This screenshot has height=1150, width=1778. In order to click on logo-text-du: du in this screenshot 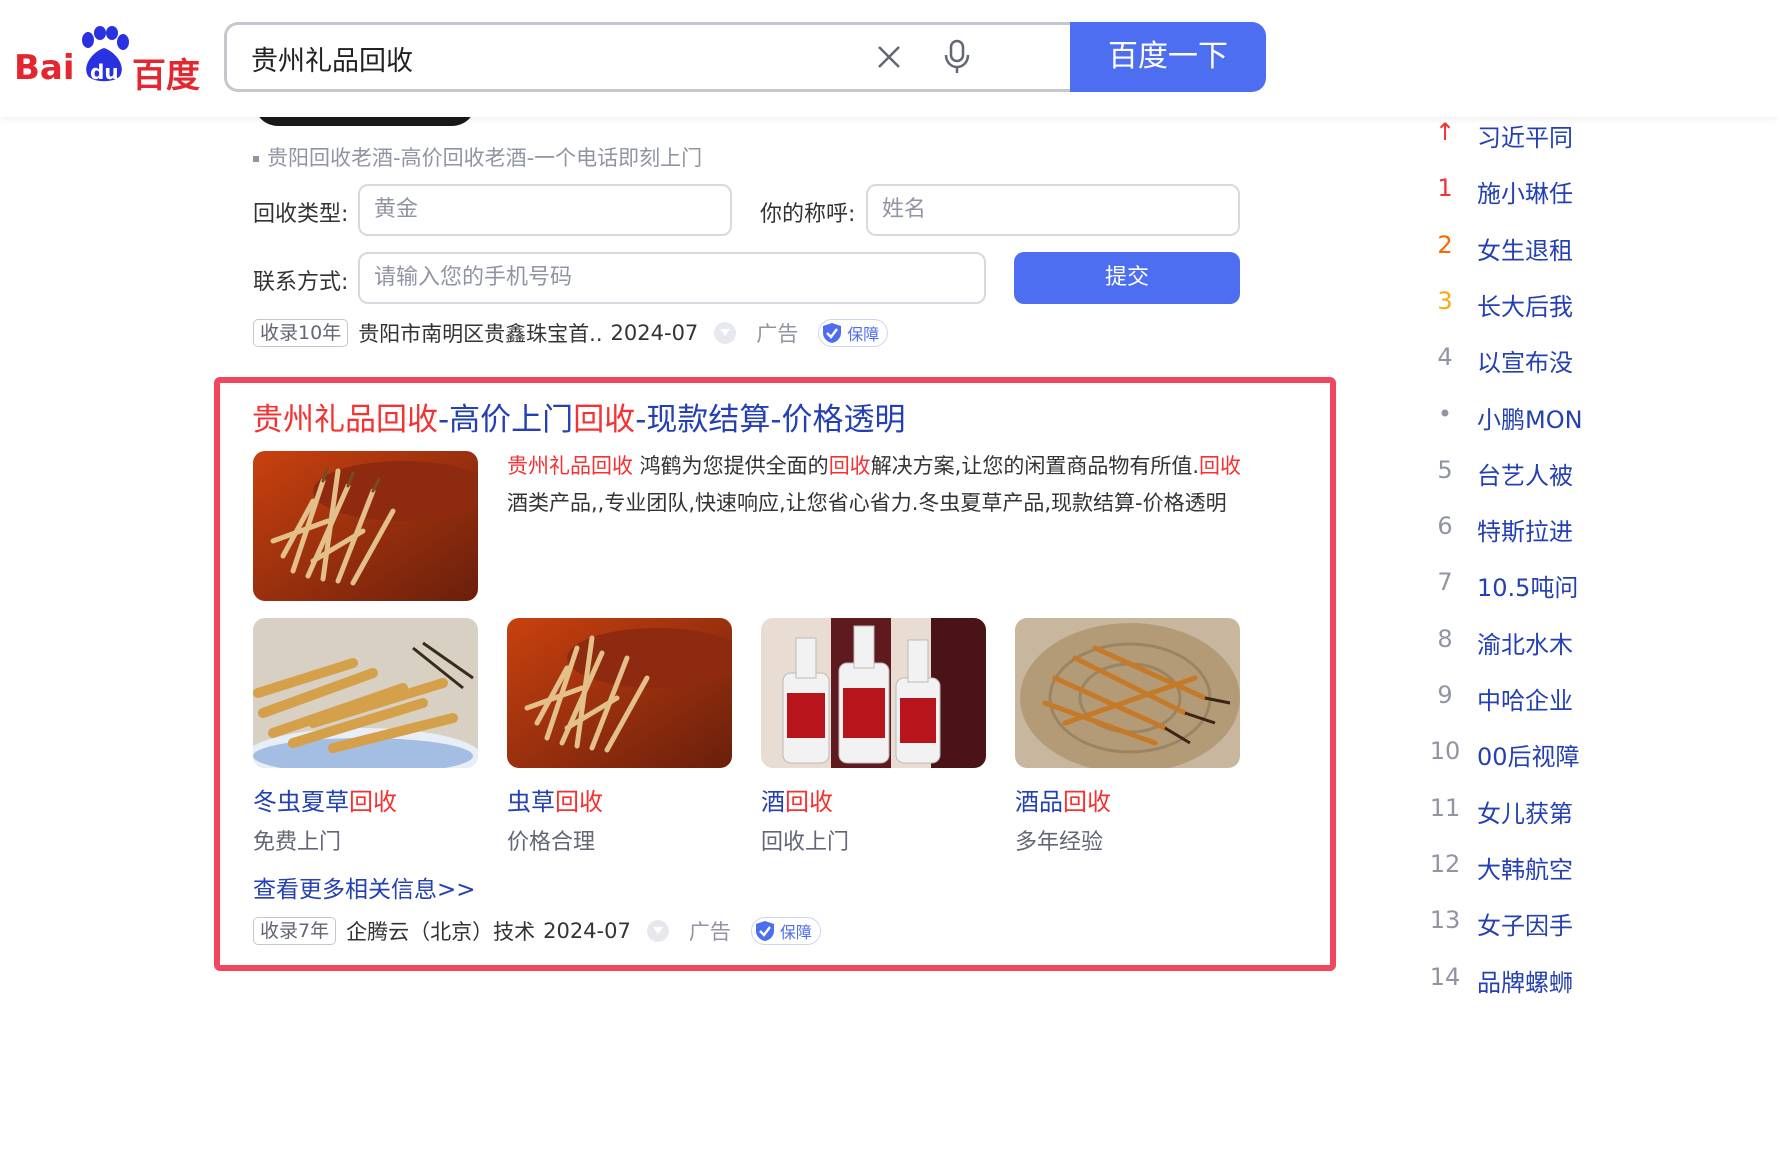, I will do `click(104, 72)`.